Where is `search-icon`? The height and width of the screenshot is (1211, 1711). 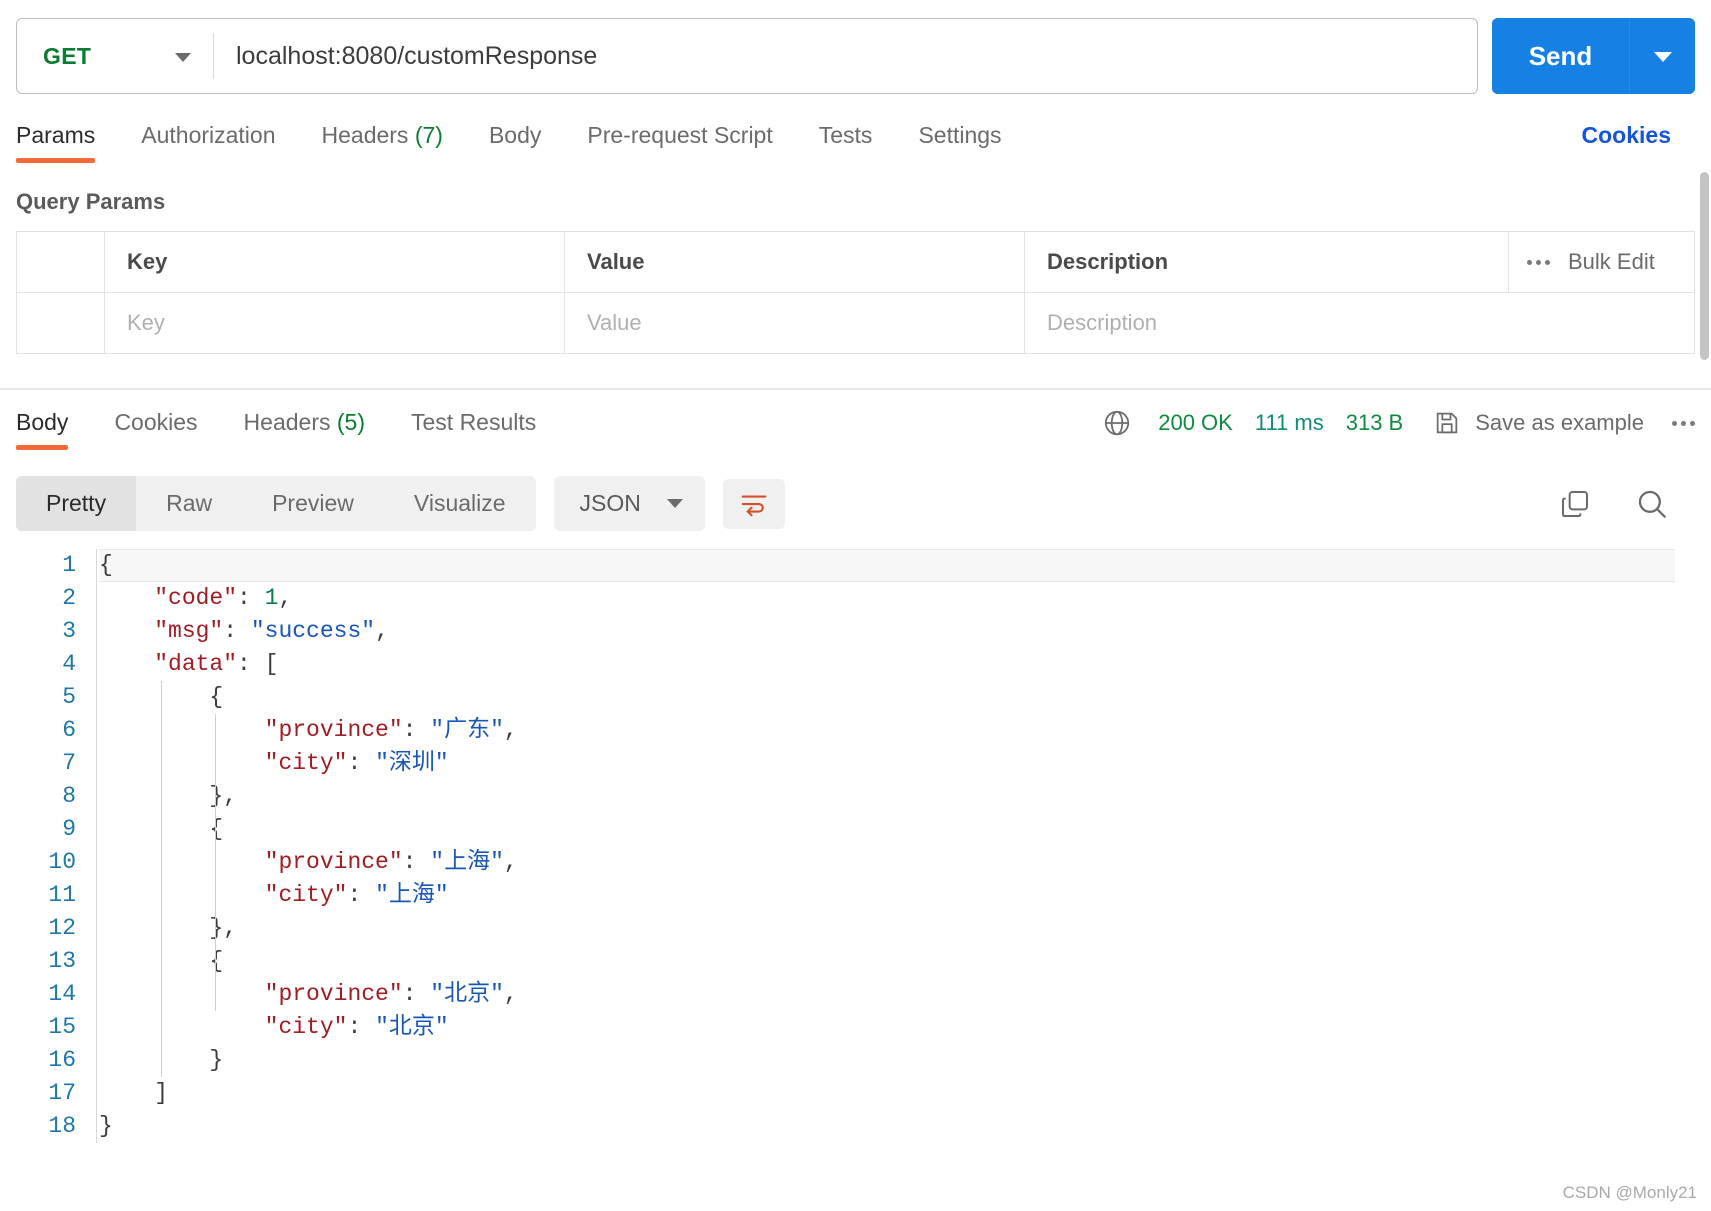 search-icon is located at coordinates (1652, 504).